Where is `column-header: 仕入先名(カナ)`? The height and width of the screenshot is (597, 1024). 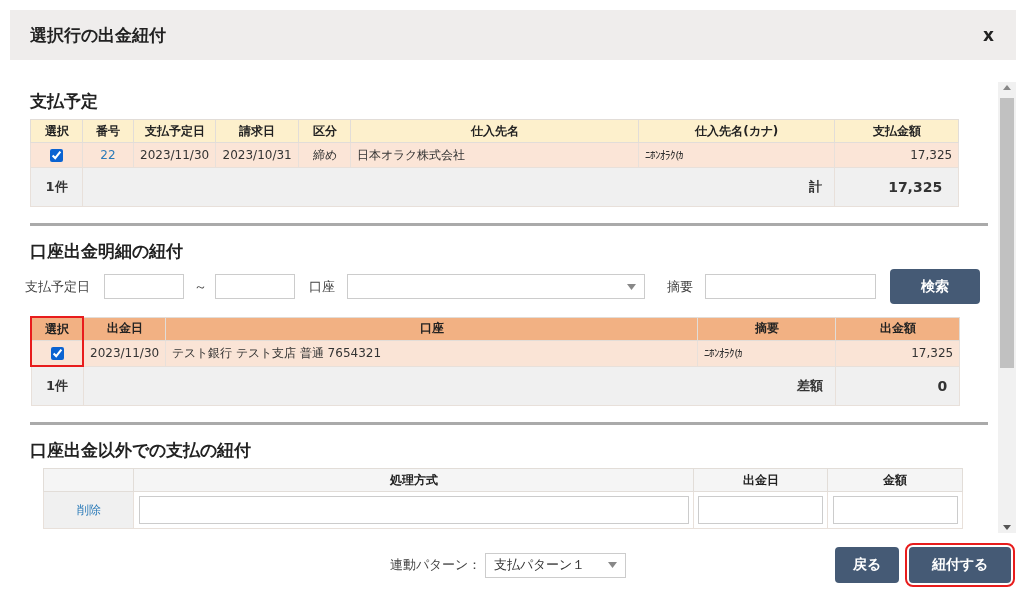
column-header: 仕入先名(カナ) is located at coordinates (736, 131).